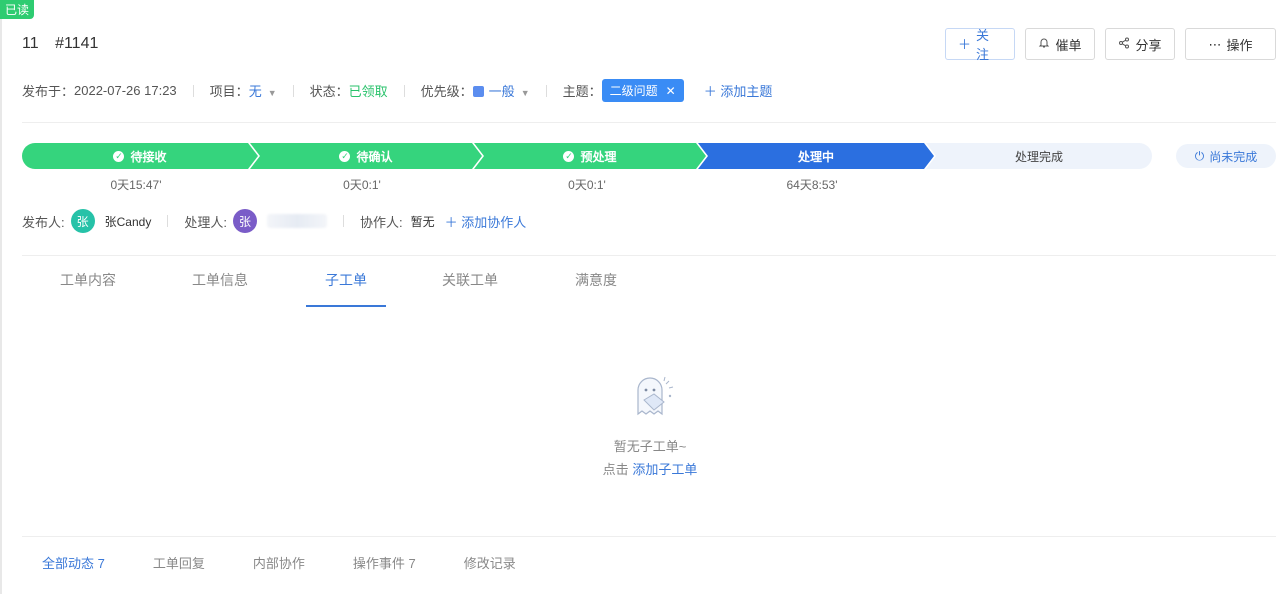 The width and height of the screenshot is (1276, 594). What do you see at coordinates (346, 280) in the screenshot?
I see `tab-subtickets: 子工单` at bounding box center [346, 280].